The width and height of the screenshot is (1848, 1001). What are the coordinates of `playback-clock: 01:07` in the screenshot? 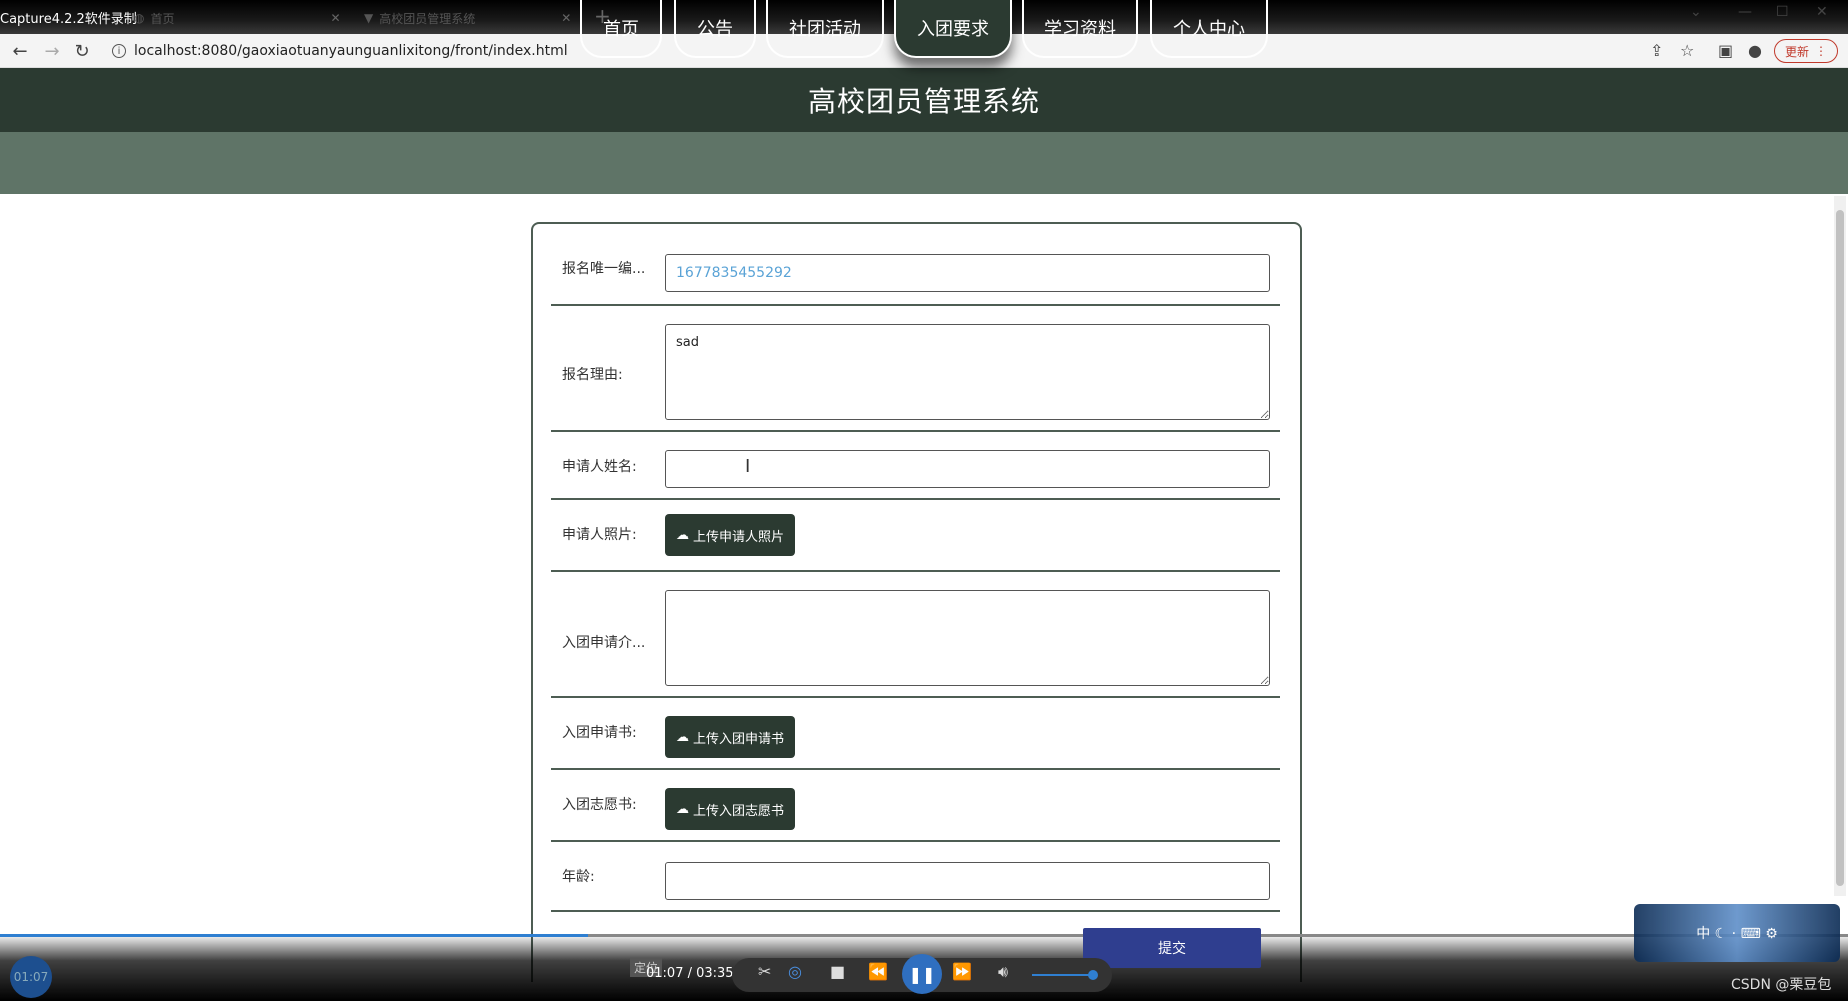 It's located at (31, 977).